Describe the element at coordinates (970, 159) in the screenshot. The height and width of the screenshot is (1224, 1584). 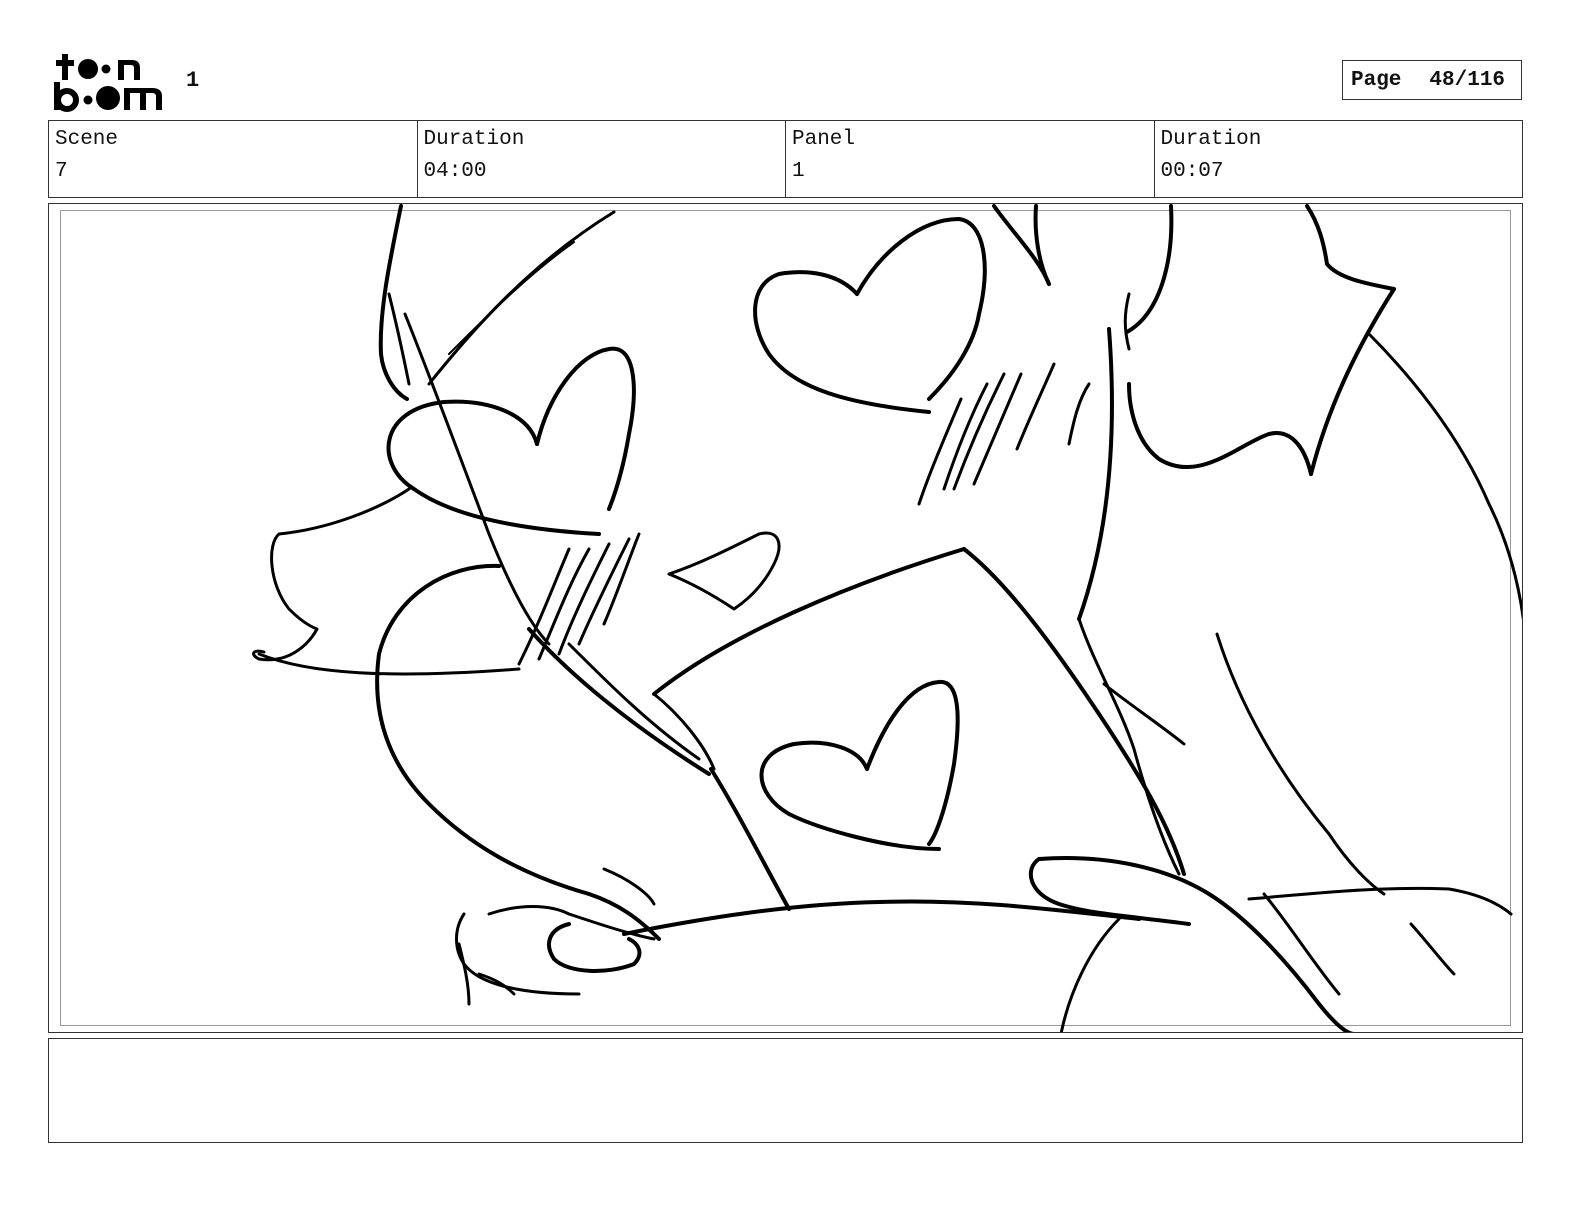
I see `panel-cell: Panel 1` at that location.